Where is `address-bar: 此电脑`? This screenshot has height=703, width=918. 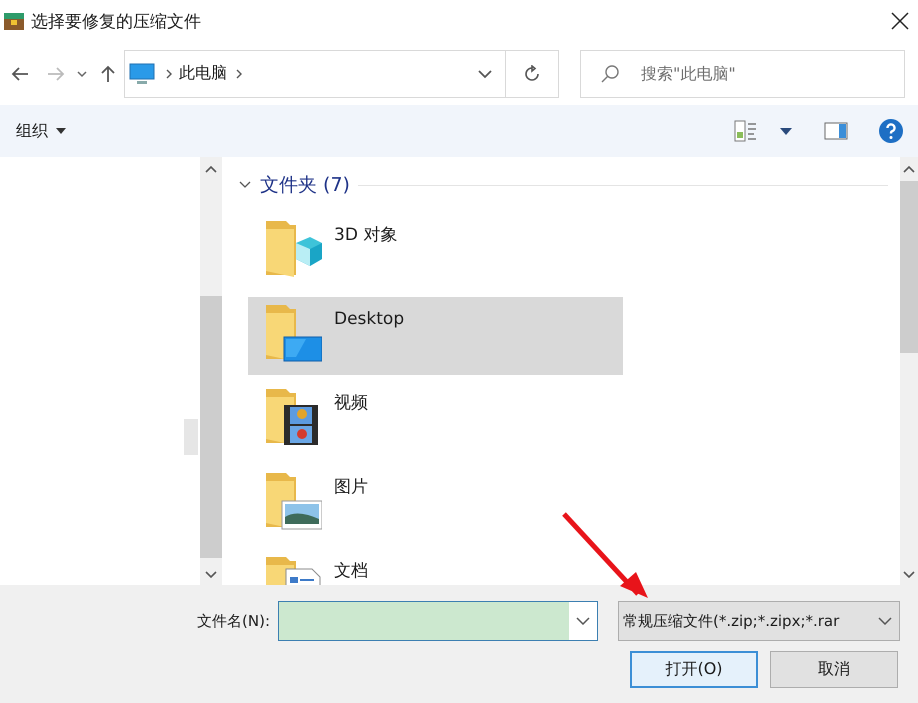
address-bar: 此电脑 is located at coordinates (315, 74).